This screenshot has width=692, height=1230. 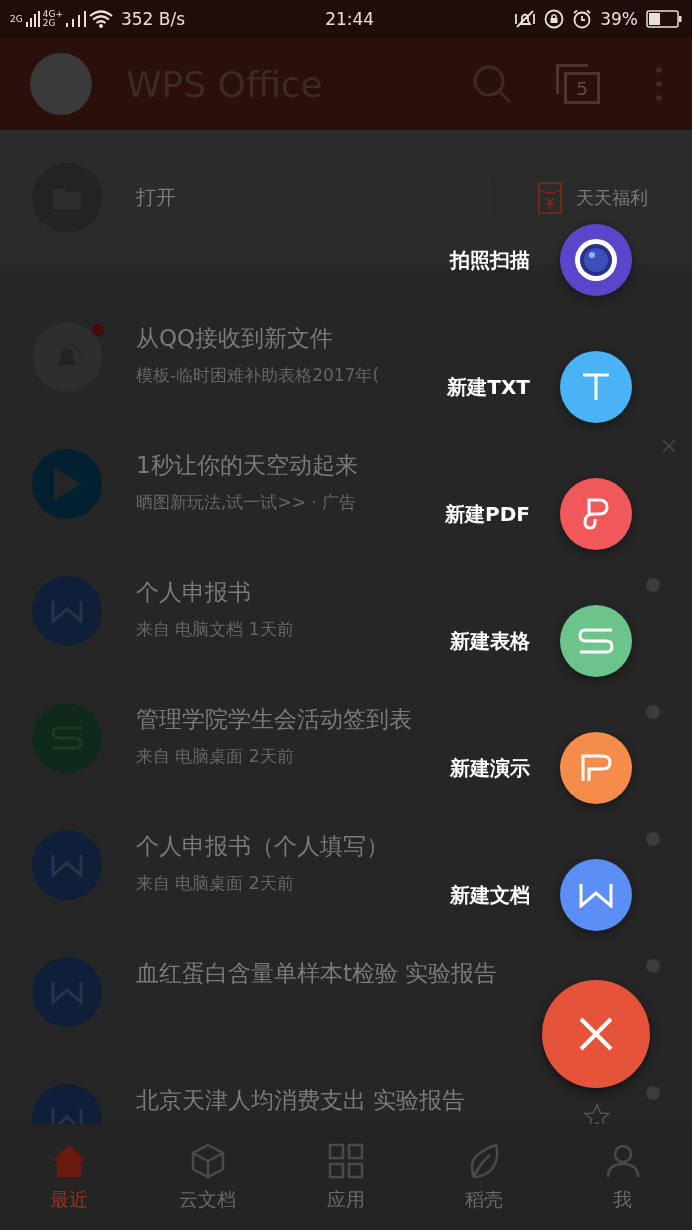 I want to click on grid-icon, so click(x=346, y=1160).